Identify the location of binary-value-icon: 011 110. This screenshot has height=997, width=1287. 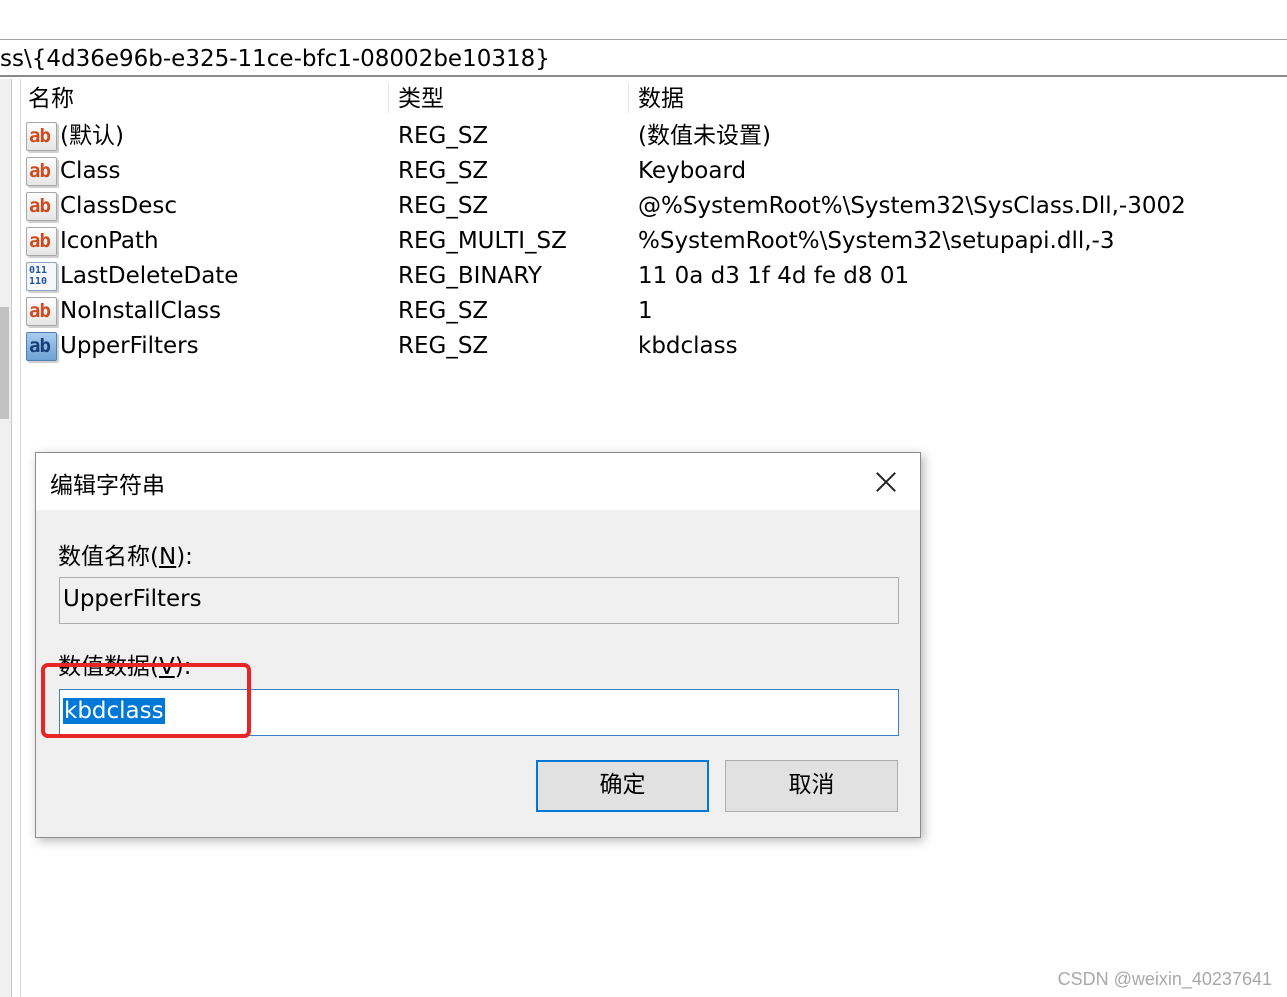
(41, 276).